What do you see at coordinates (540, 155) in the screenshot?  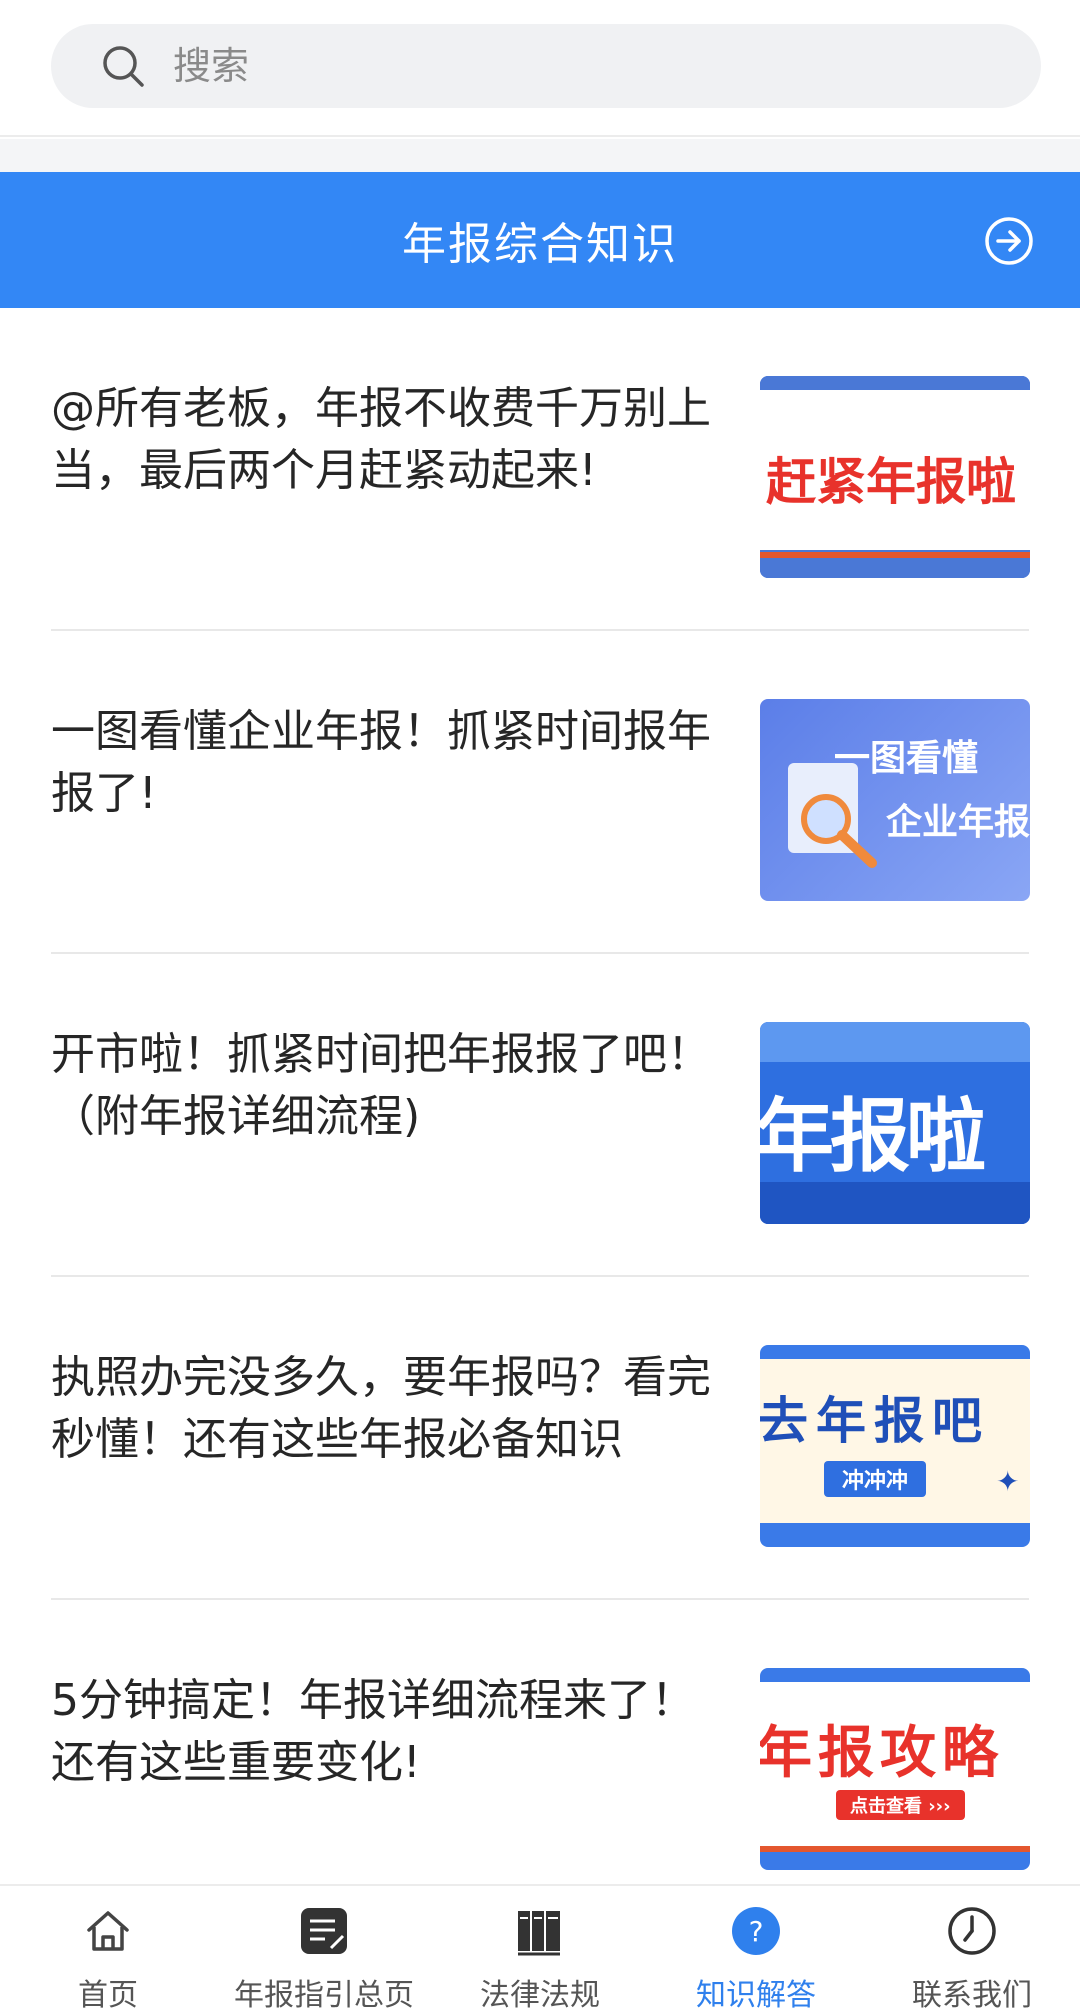 I see `section-gap` at bounding box center [540, 155].